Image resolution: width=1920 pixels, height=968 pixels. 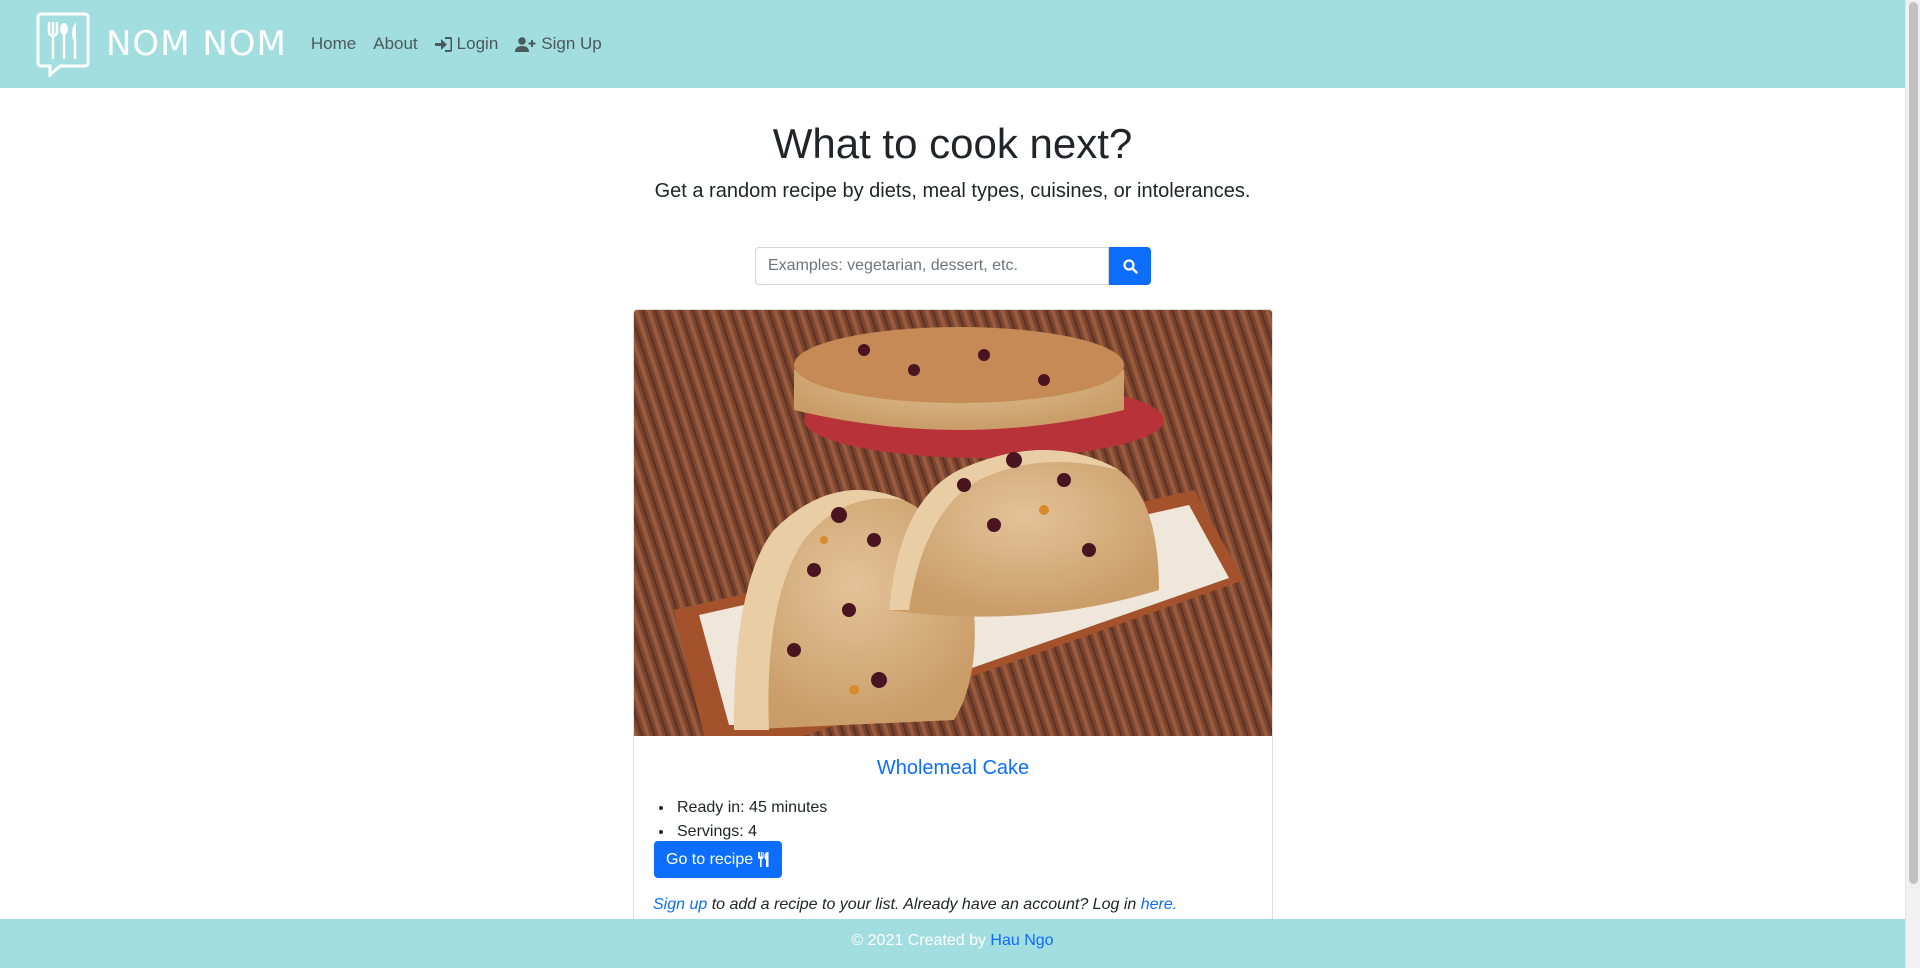 I want to click on recipe-ready-time: Ready in: 45 minutes, so click(x=750, y=808).